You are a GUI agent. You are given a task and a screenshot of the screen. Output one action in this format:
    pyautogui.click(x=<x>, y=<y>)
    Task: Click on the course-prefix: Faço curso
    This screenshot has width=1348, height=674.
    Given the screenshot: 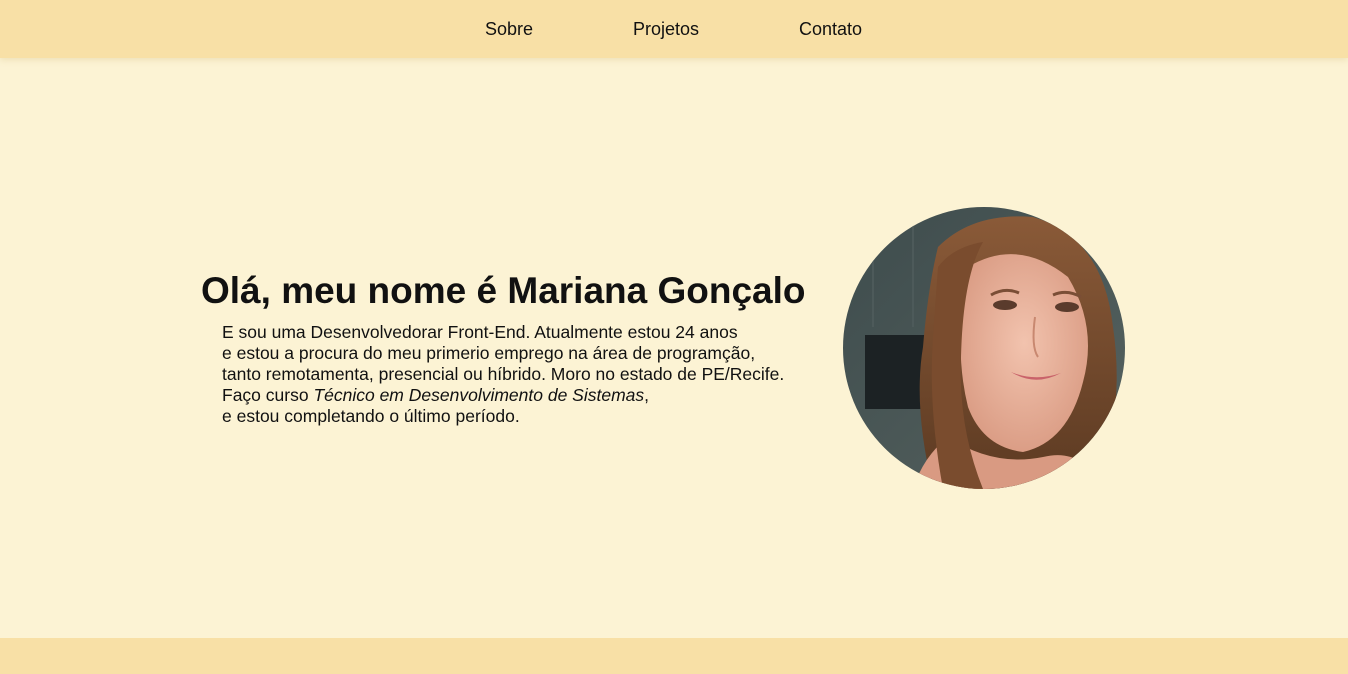 What is the action you would take?
    pyautogui.click(x=268, y=395)
    